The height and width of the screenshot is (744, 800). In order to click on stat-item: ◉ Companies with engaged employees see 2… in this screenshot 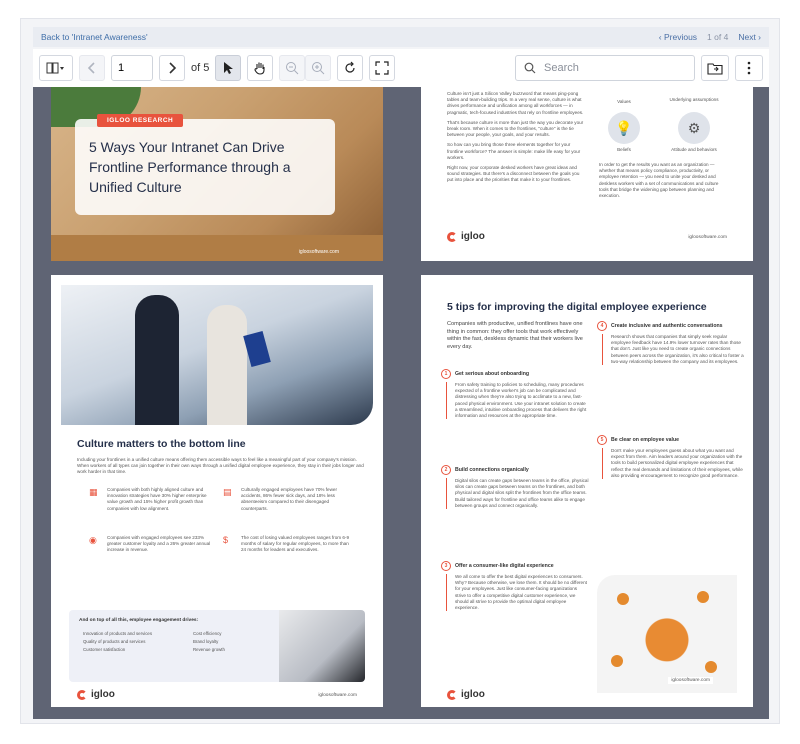, I will do `click(153, 544)`.